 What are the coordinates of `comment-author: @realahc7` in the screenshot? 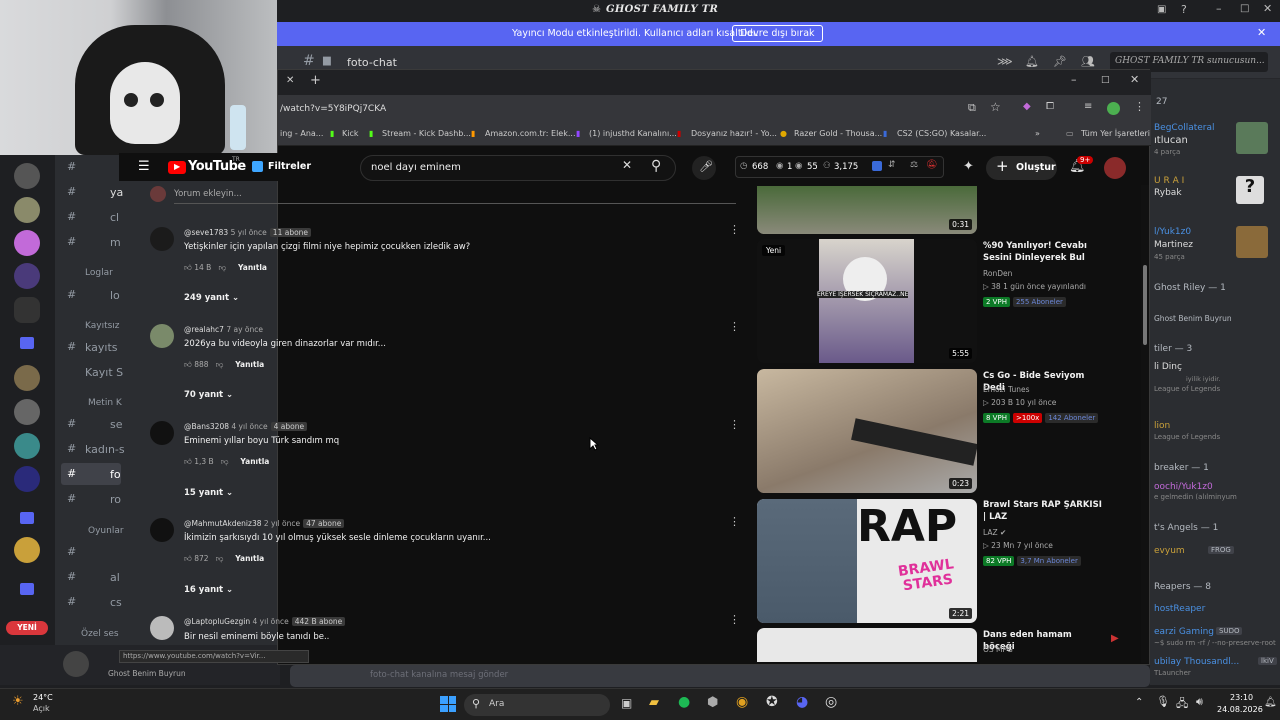 It's located at (204, 329).